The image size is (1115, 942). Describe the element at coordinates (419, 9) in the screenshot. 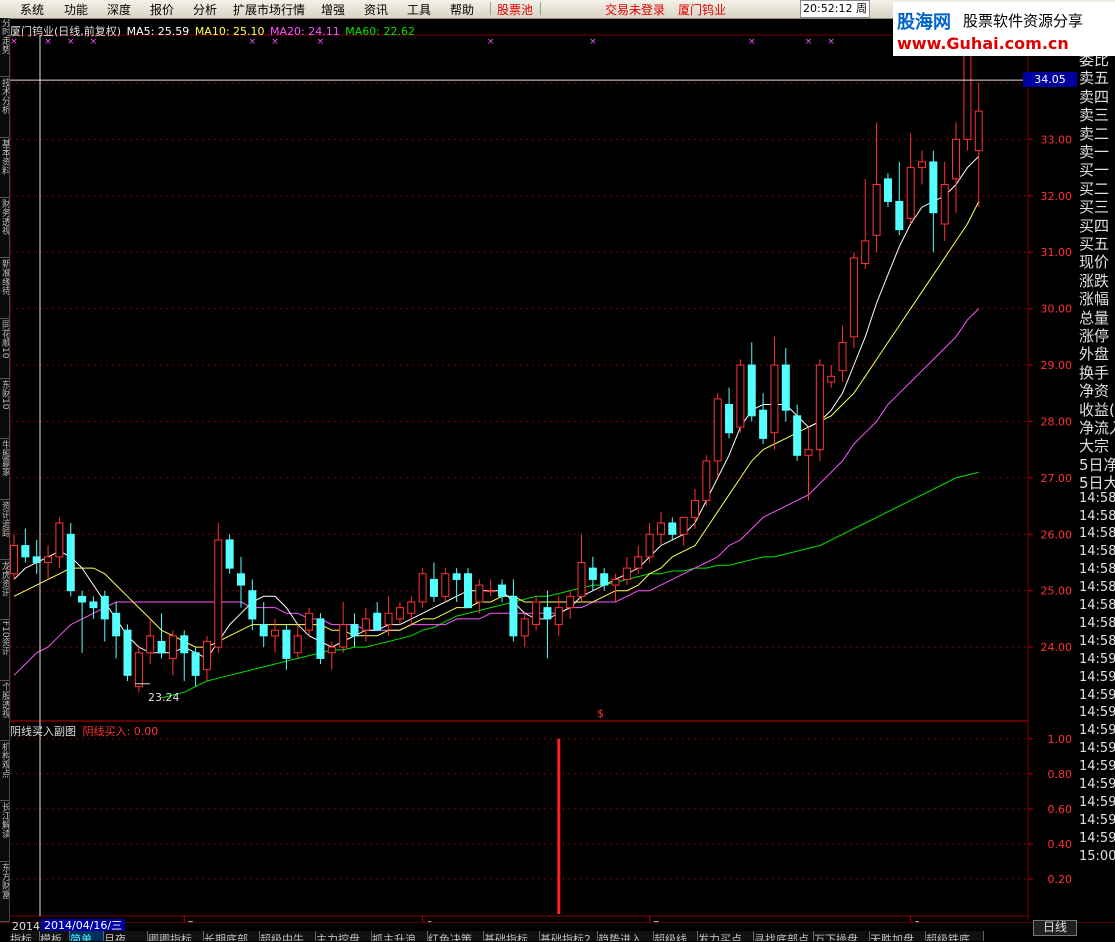

I see `menu-tools: 工具` at that location.